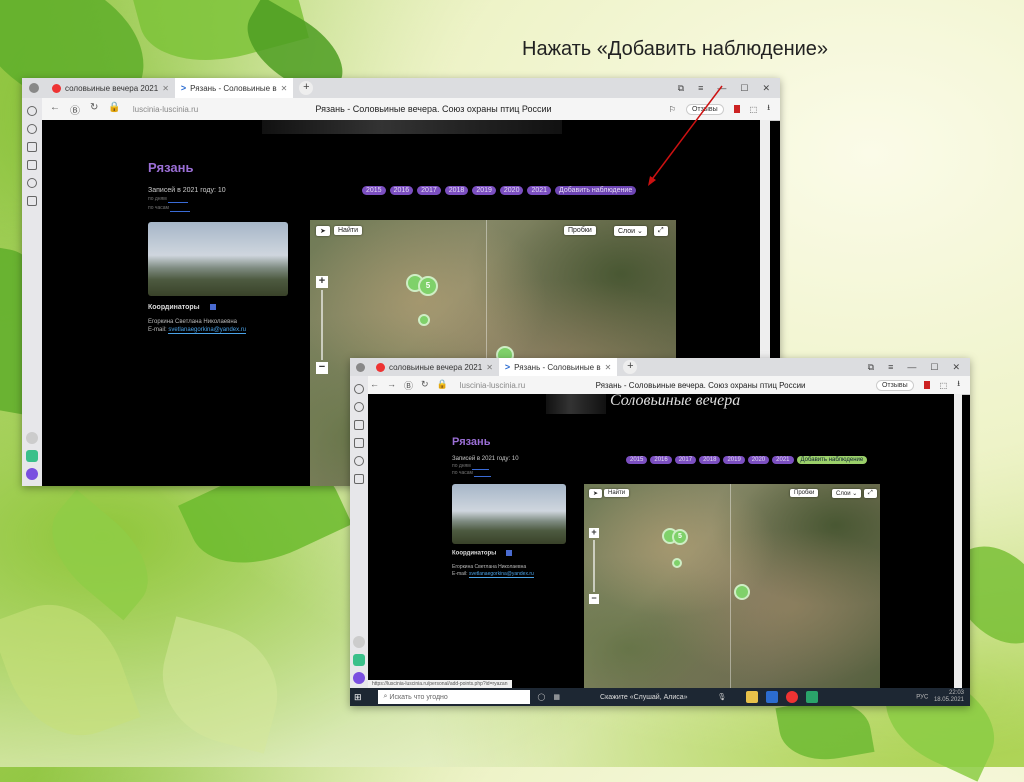  I want to click on widgets-icon: ▦, so click(556, 697).